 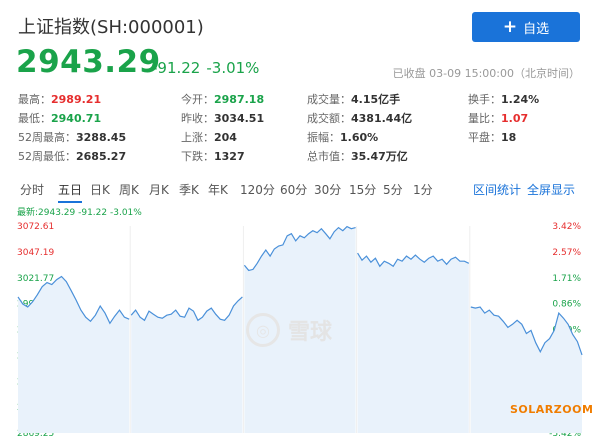 What do you see at coordinates (566, 279) in the screenshot?
I see `y-right-tick-label: 1.71%` at bounding box center [566, 279].